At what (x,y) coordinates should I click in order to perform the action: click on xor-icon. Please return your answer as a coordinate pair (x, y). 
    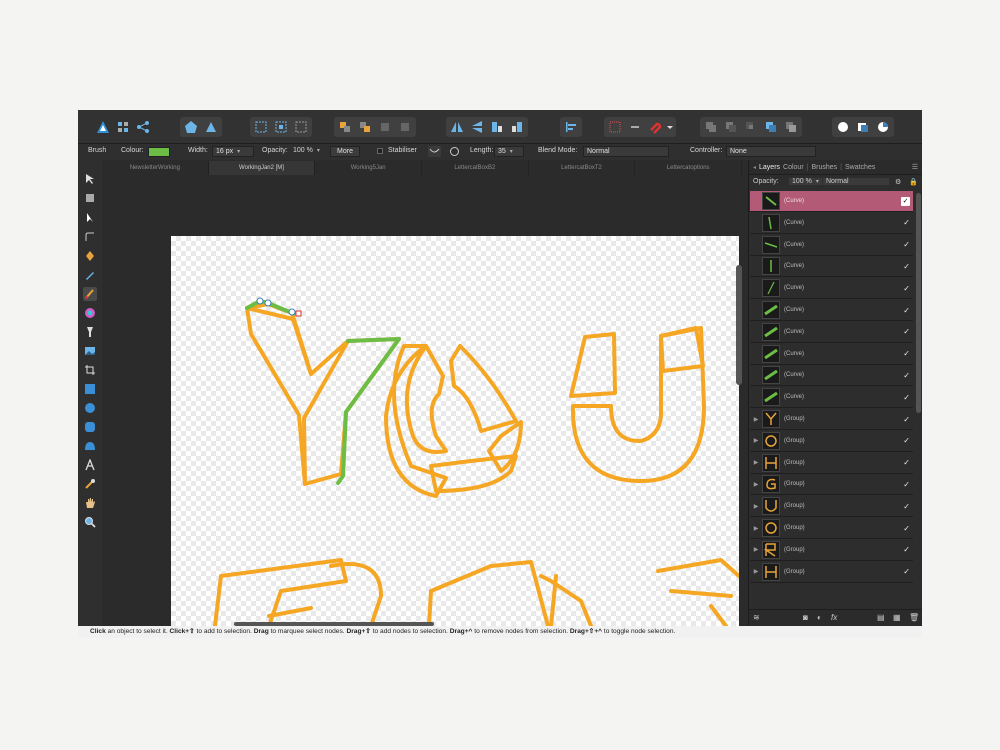
    Looking at the image, I should click on (771, 127).